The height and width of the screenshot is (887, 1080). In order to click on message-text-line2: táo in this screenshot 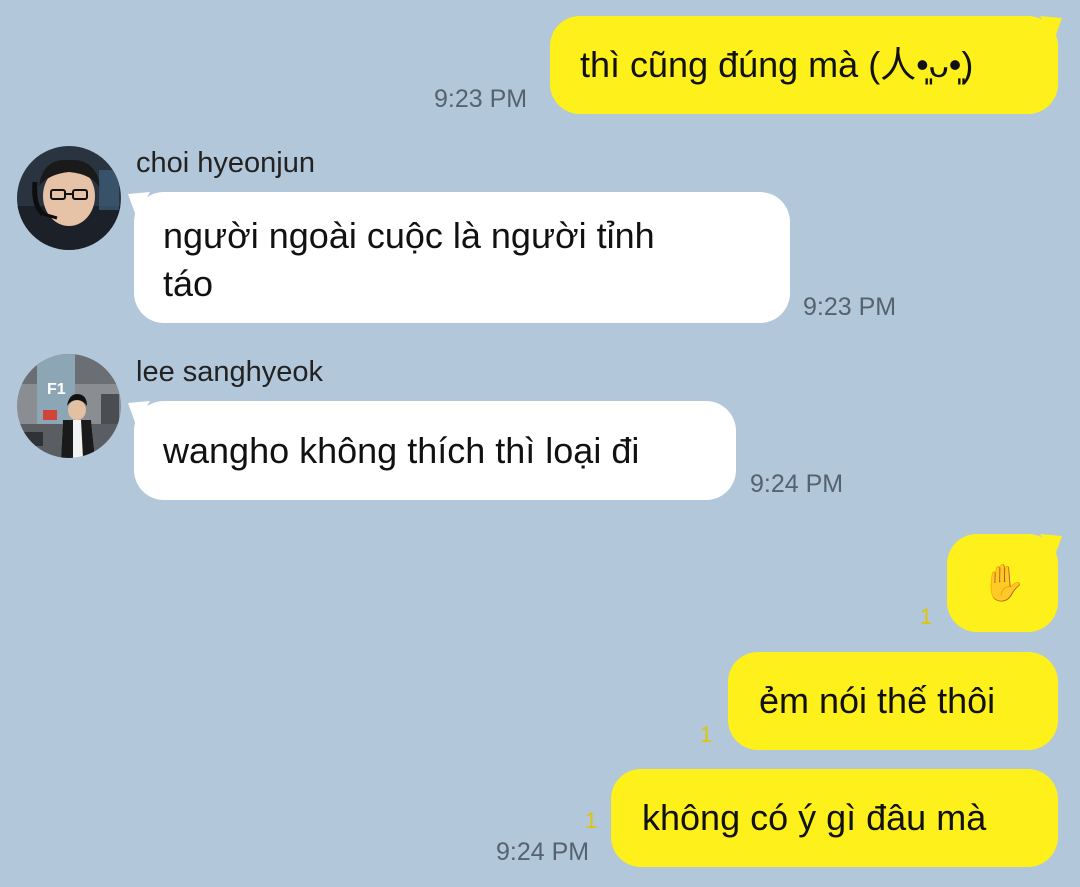, I will do `click(188, 283)`.